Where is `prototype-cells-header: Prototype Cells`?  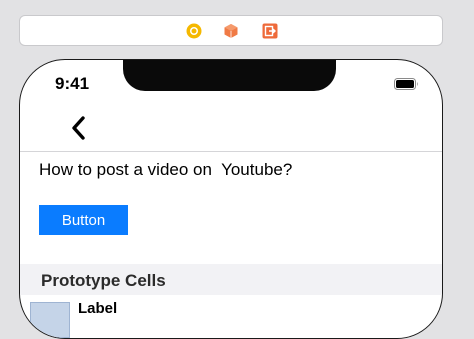
prototype-cells-header: Prototype Cells is located at coordinates (231, 279).